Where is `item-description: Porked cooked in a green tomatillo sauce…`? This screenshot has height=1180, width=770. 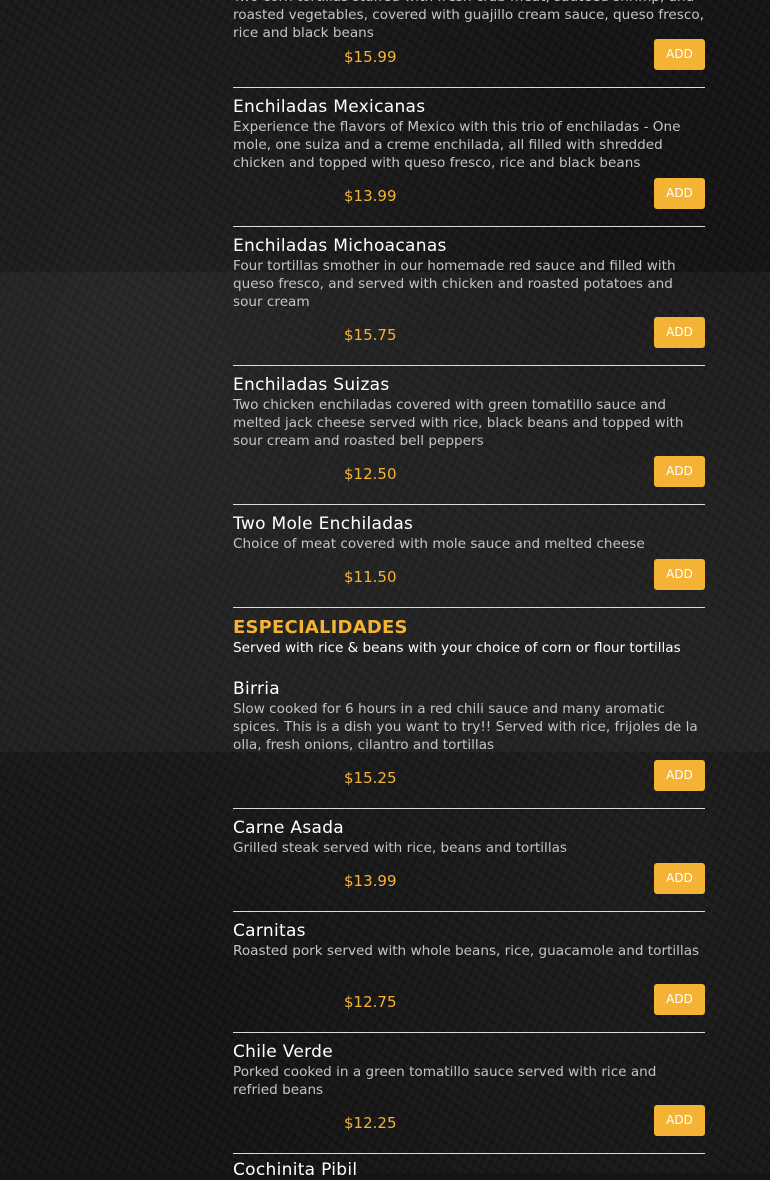
item-description: Porked cooked in a green tomatillo sauce… is located at coordinates (445, 1081).